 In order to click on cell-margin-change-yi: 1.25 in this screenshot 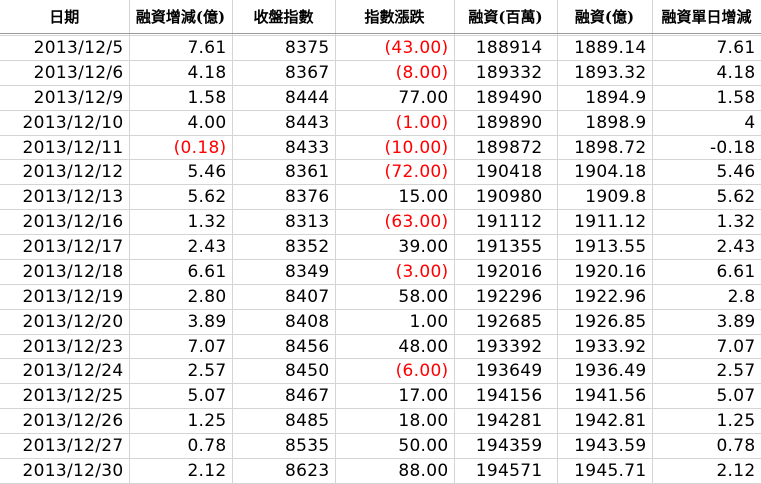, I will do `click(181, 421)`.